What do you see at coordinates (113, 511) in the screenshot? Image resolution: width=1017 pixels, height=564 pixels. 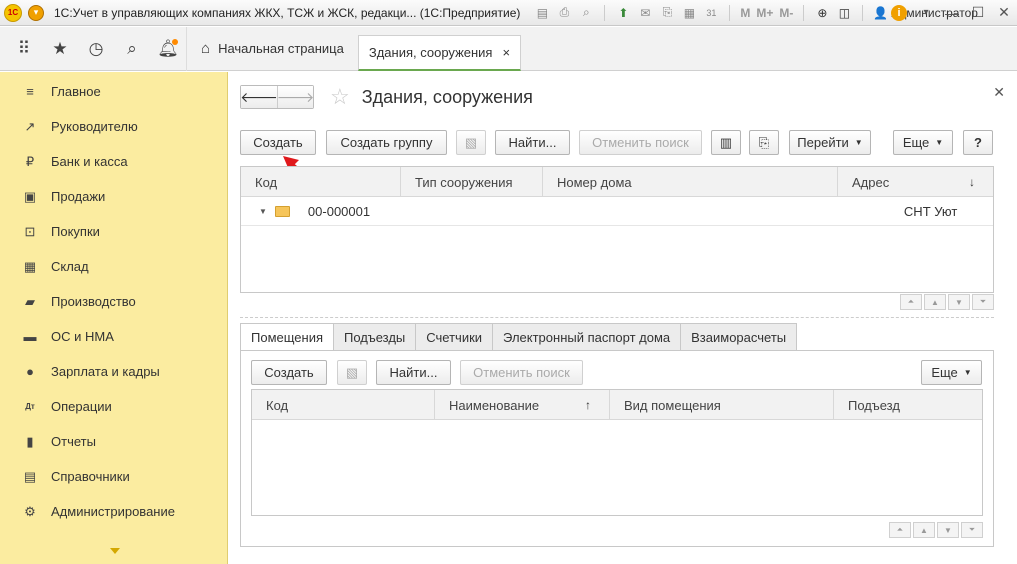 I see `sidebar-item-admin: ⚙ Администрирование` at bounding box center [113, 511].